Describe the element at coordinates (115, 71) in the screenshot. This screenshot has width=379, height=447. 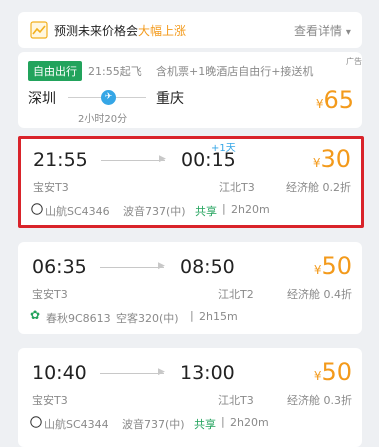
I see `ad-departure-time: 21:55起飞` at that location.